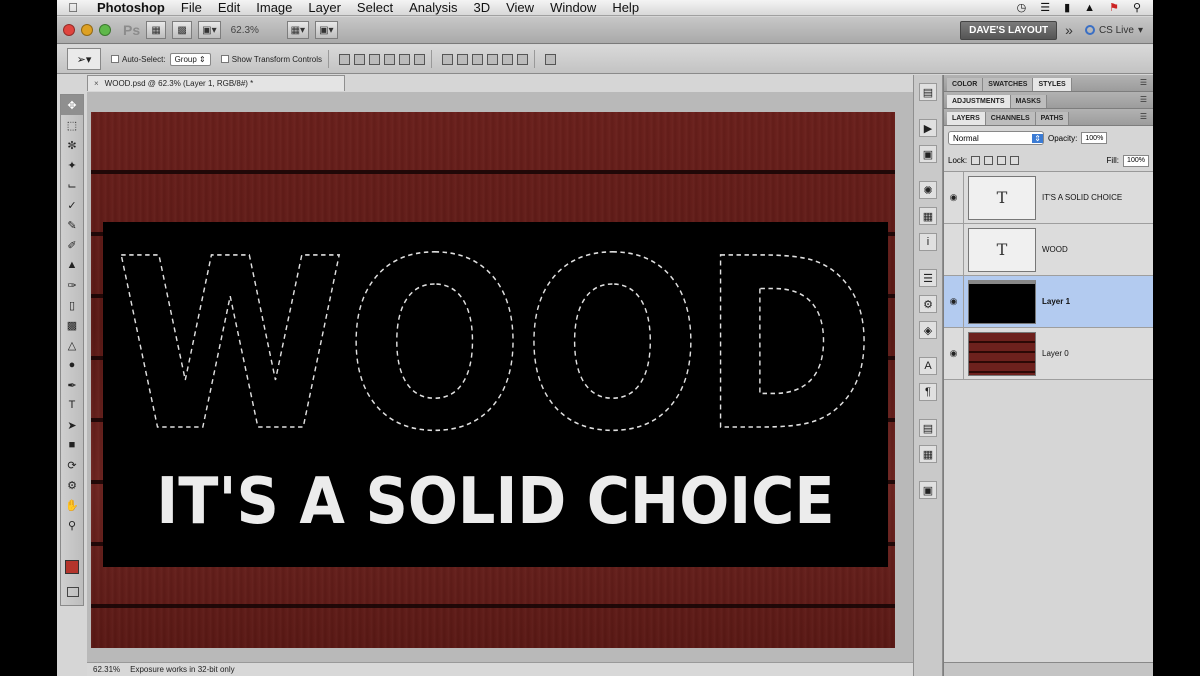 The height and width of the screenshot is (676, 1200). What do you see at coordinates (1082, 197) in the screenshot?
I see `layer-name: IT'S A SOLID CHOICE` at bounding box center [1082, 197].